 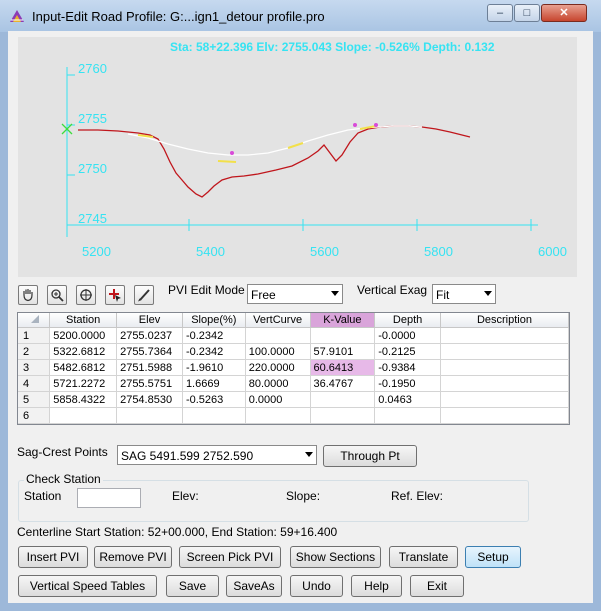 What do you see at coordinates (83, 320) in the screenshot?
I see `column-header-station: Station` at bounding box center [83, 320].